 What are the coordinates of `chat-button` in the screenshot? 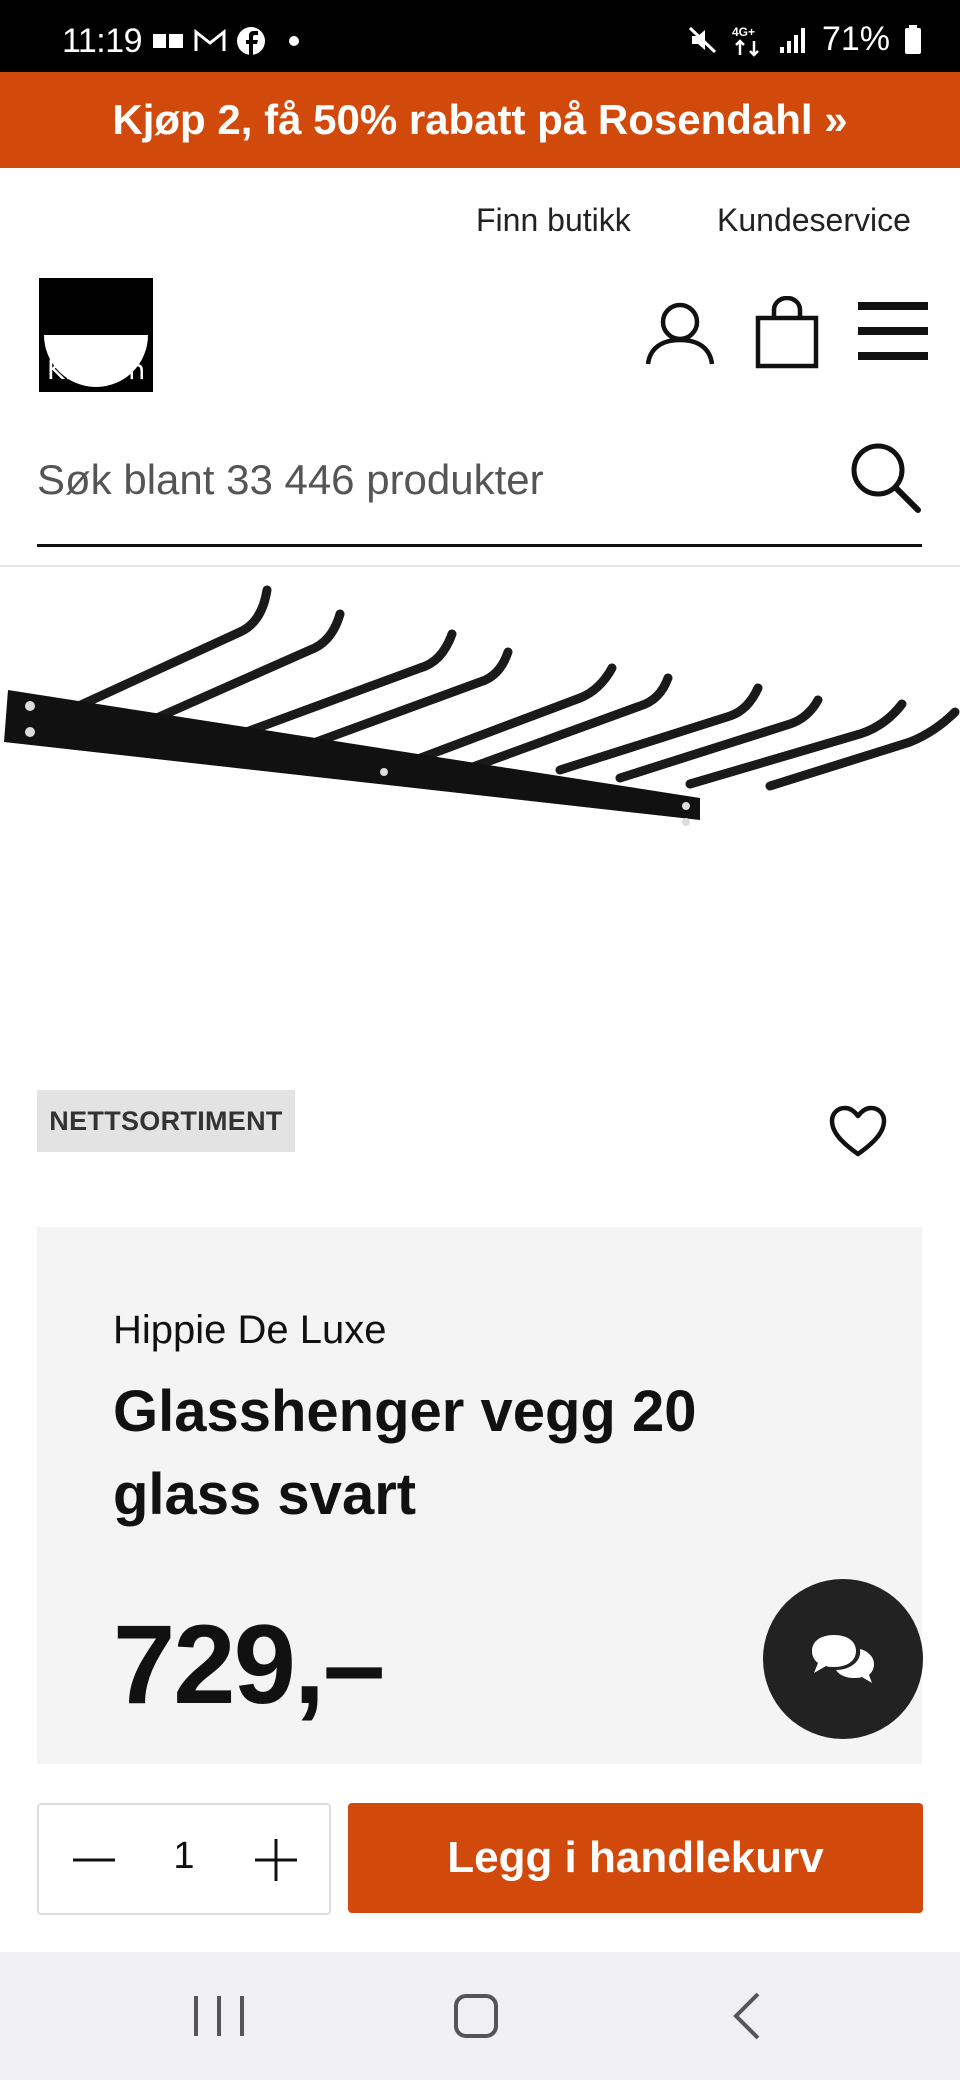 It's located at (843, 1659).